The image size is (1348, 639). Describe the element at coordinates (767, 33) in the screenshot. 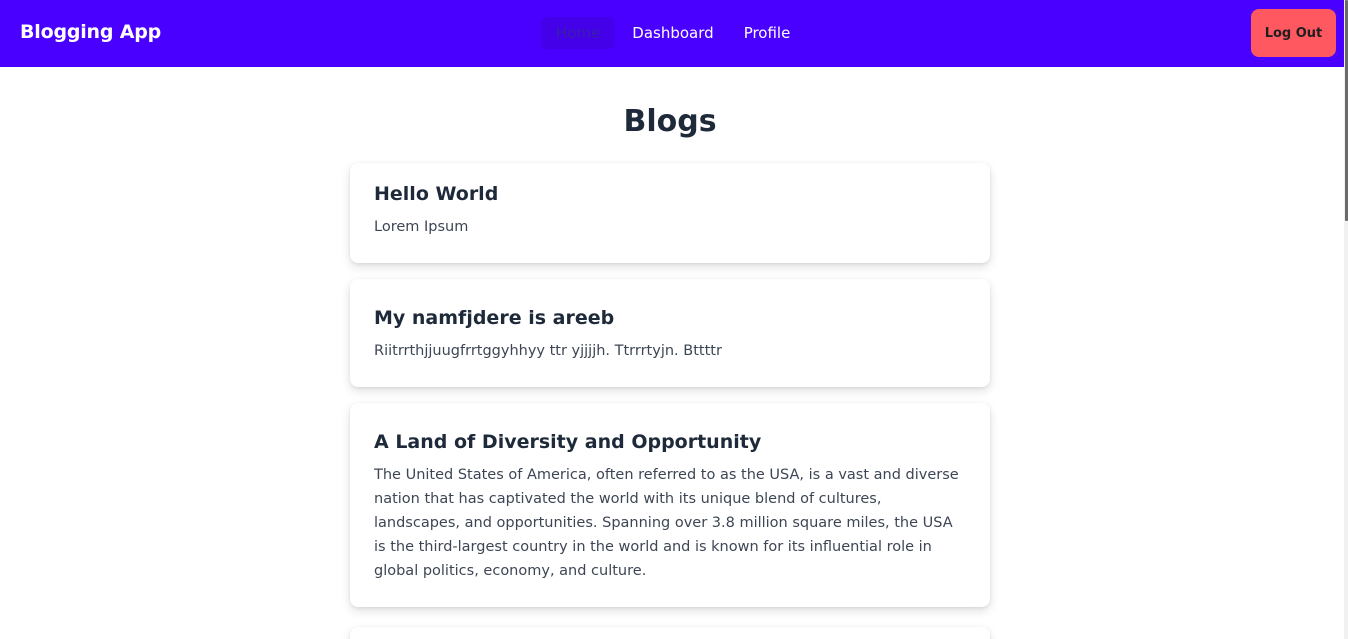

I see `nav-link-profile: Profile` at that location.